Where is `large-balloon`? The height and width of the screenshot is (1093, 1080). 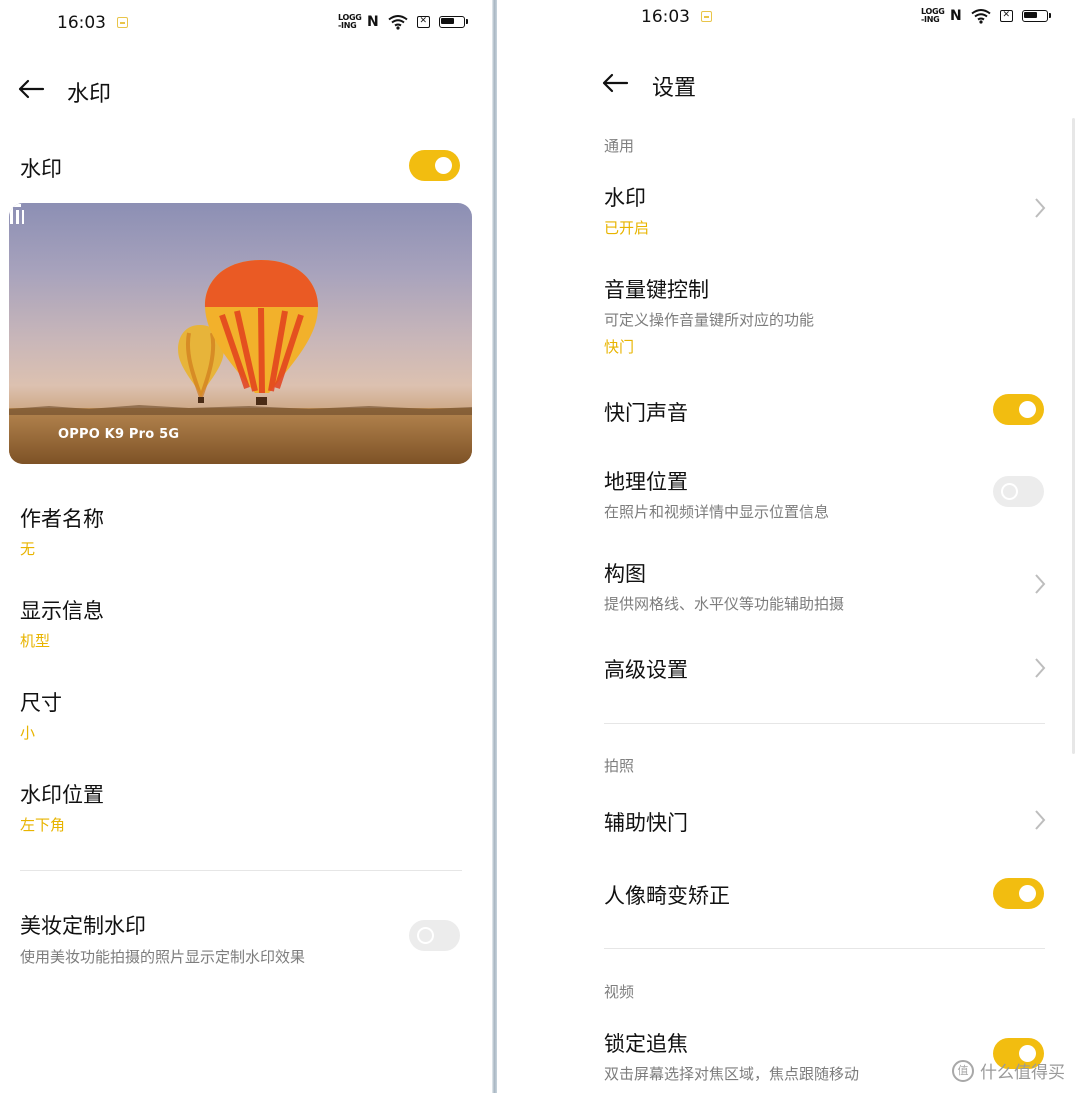 large-balloon is located at coordinates (261, 332).